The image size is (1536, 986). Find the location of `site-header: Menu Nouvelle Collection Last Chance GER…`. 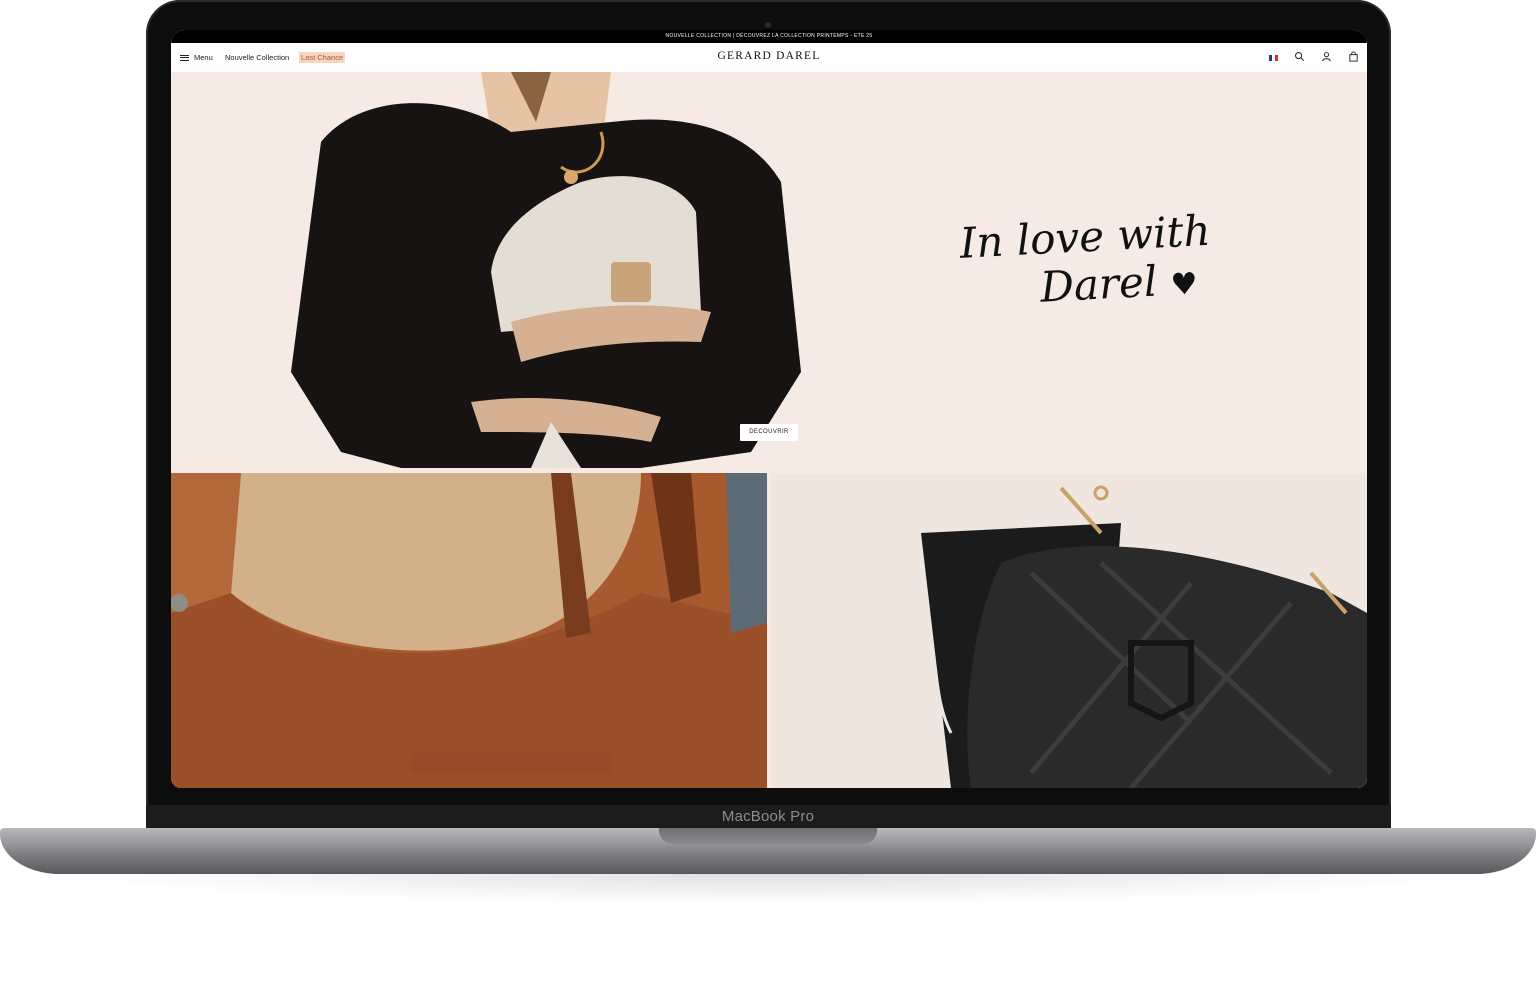

site-header: Menu Nouvelle Collection Last Chance GER… is located at coordinates (769, 57).